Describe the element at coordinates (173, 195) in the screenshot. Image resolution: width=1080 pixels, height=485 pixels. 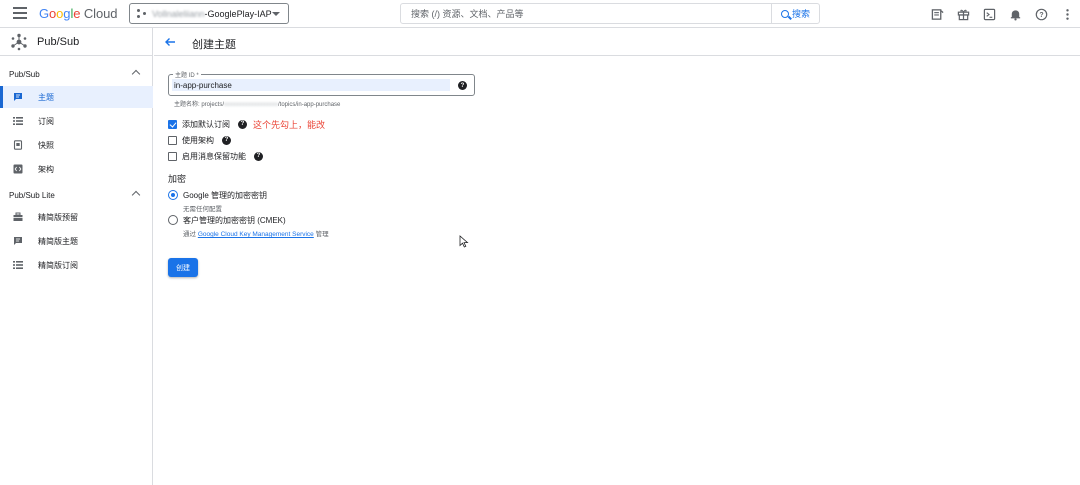
I see `google-managed-key-radio` at that location.